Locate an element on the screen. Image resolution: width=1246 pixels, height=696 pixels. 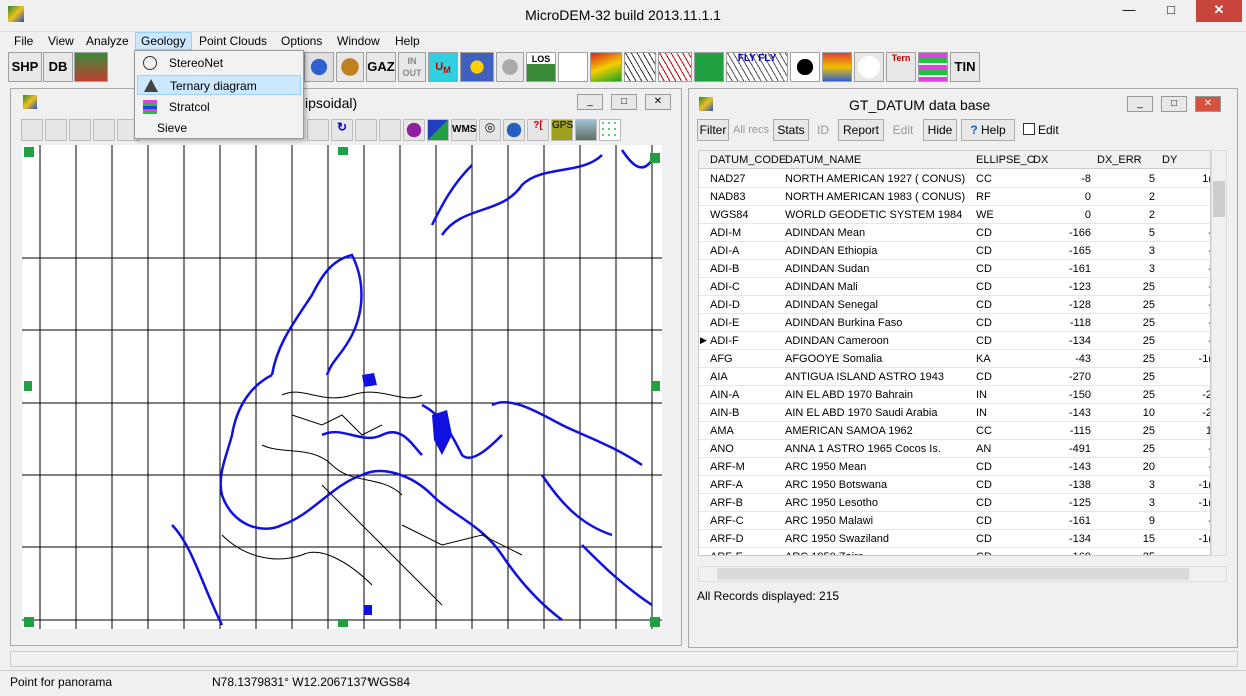
ternary-button: Tern is located at coordinates (901, 67).